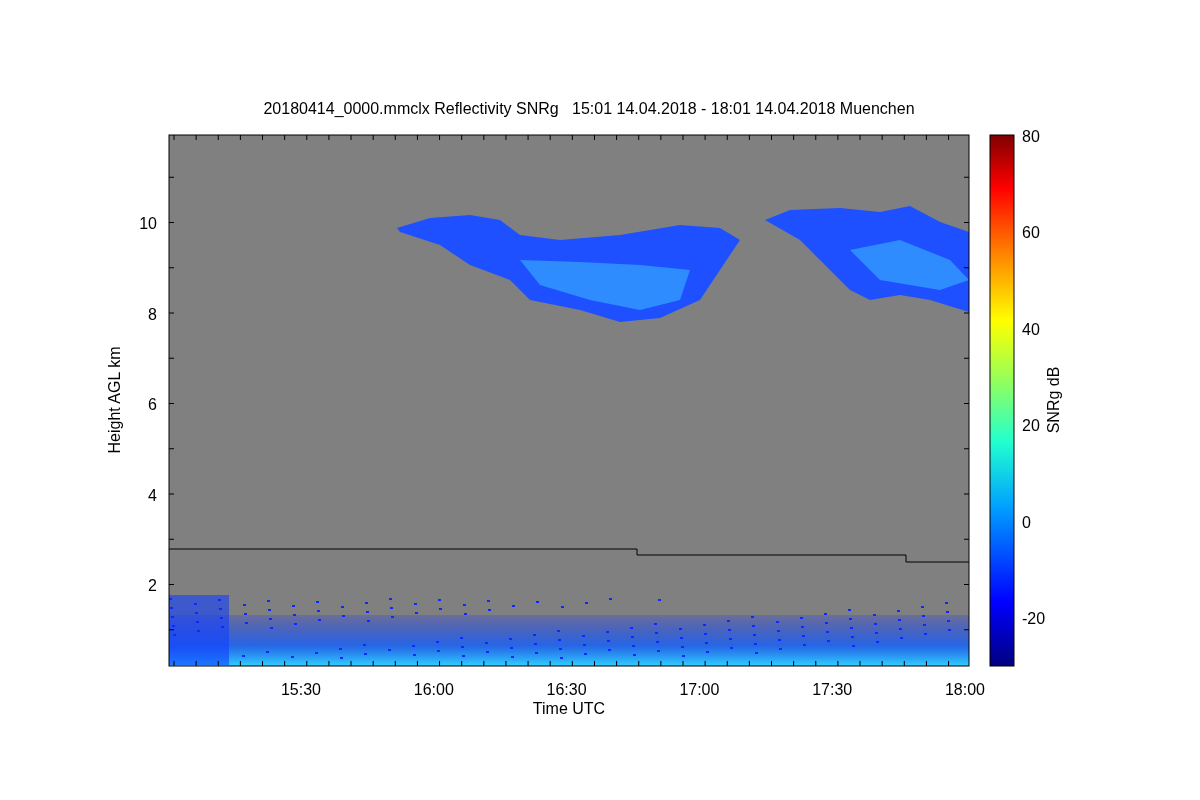 Image resolution: width=1200 pixels, height=800 pixels. I want to click on x-axis-label: Time UTC, so click(569, 708).